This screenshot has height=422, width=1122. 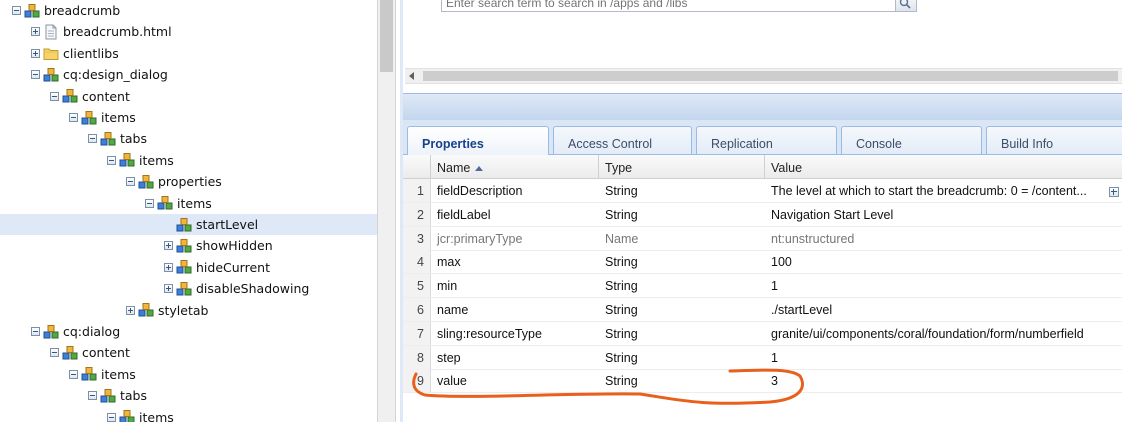 I want to click on property-row: 3 jcr:primaryType Name nt:unstructured, so click(x=762, y=238).